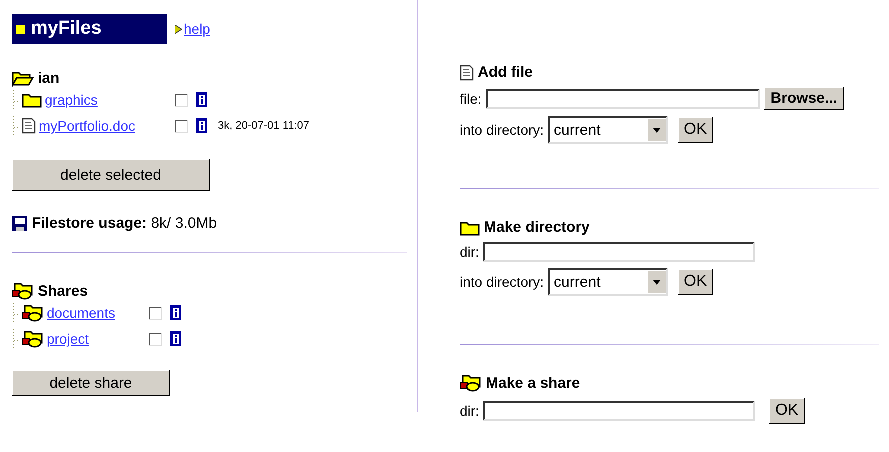  I want to click on arrow-icon, so click(178, 29).